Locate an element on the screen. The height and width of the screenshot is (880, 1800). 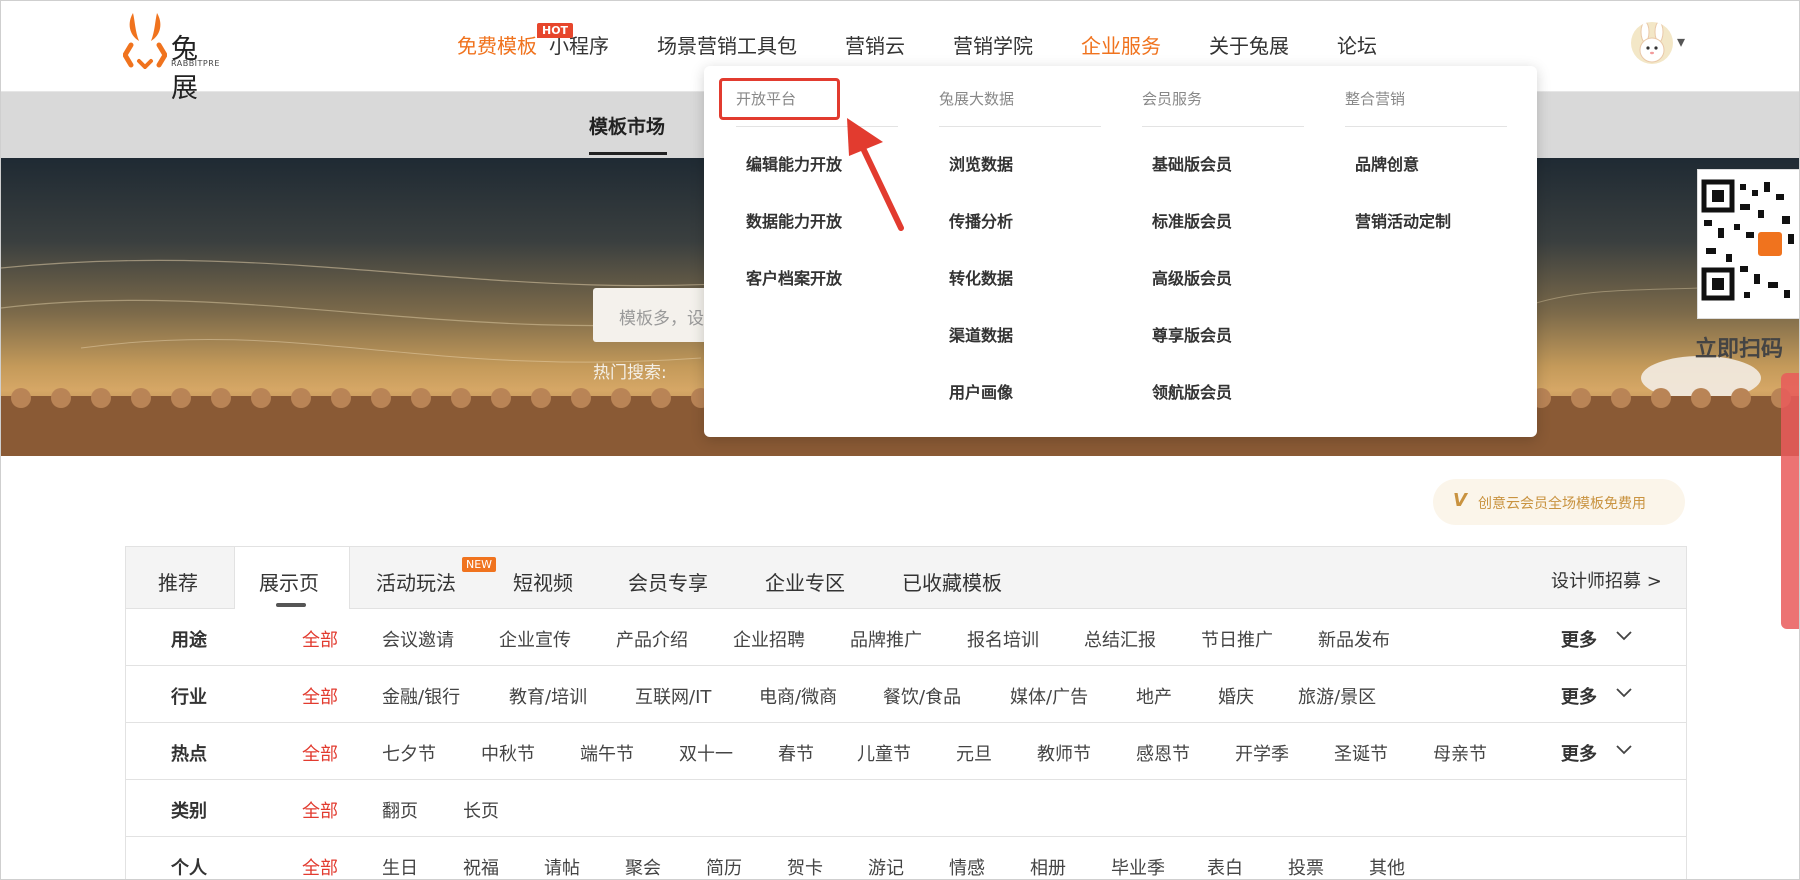
dropdown-item-pilot-member: 领航版会员 is located at coordinates (1192, 391).